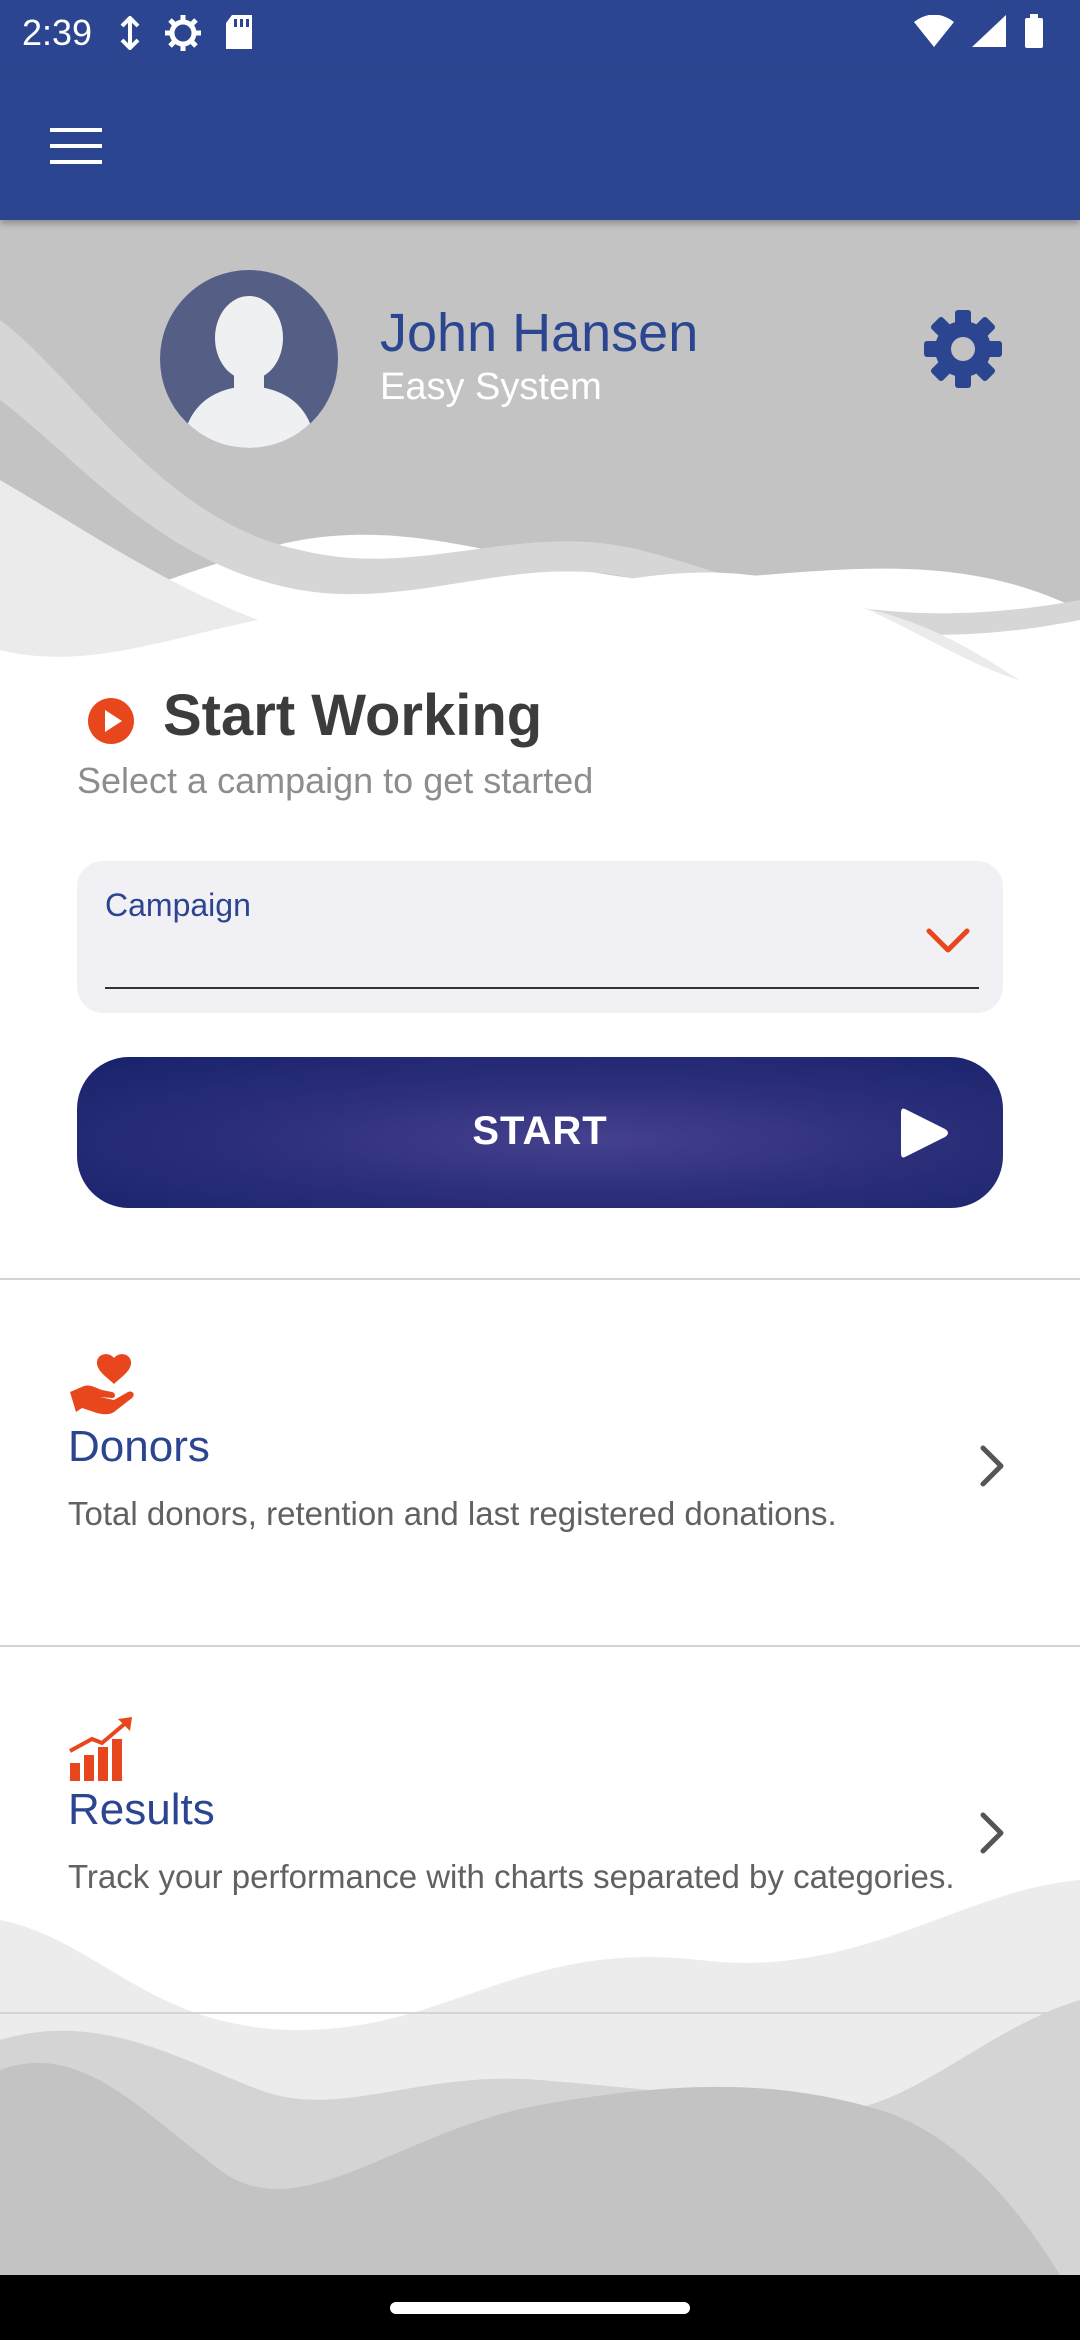 The height and width of the screenshot is (2340, 1080). What do you see at coordinates (540, 143) in the screenshot?
I see `app-bar` at bounding box center [540, 143].